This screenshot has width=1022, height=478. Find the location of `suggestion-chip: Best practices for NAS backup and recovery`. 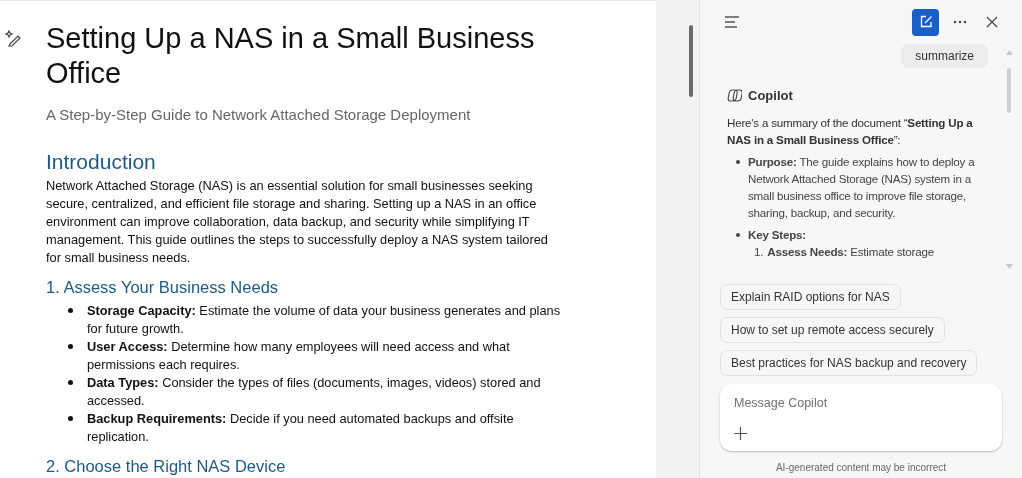

suggestion-chip: Best practices for NAS backup and recovery is located at coordinates (849, 363).